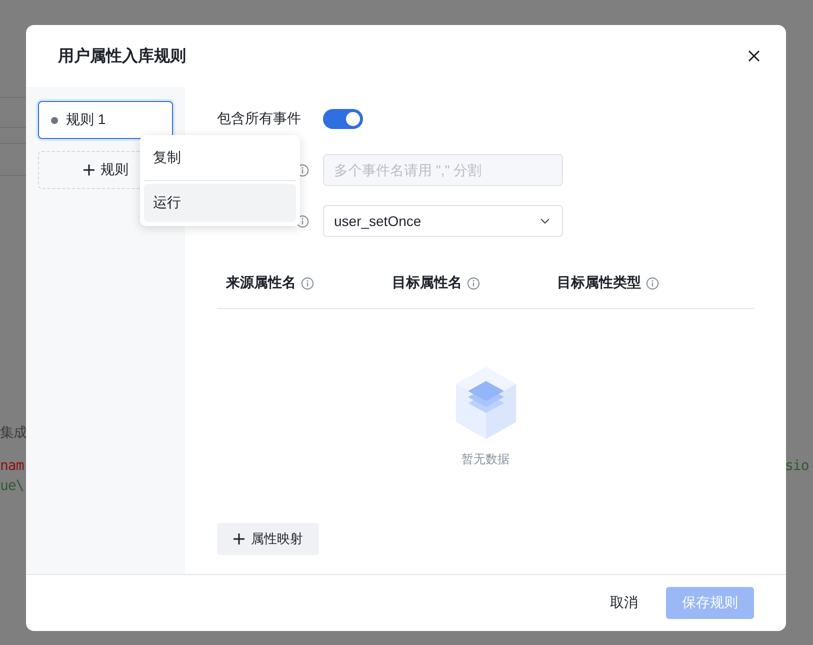  What do you see at coordinates (427, 283) in the screenshot?
I see `column-header: 目标属性名` at bounding box center [427, 283].